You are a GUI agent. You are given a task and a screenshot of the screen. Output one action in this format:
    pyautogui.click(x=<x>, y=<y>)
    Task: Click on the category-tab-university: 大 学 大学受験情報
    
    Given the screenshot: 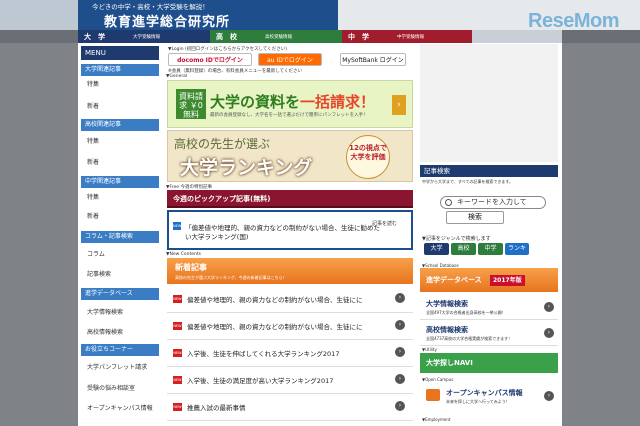 What is the action you would take?
    pyautogui.click(x=144, y=36)
    